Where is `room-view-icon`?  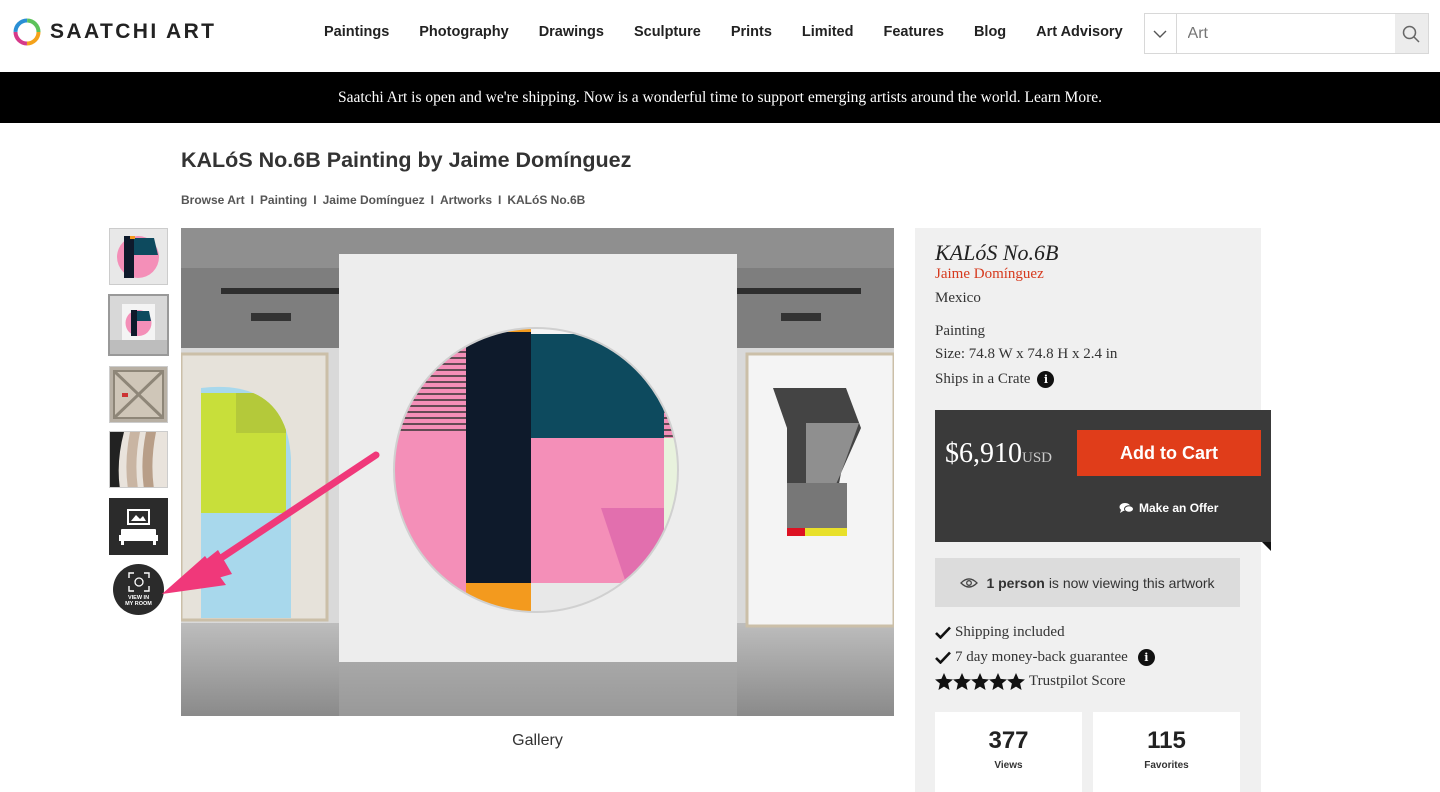
room-view-icon is located at coordinates (138, 527).